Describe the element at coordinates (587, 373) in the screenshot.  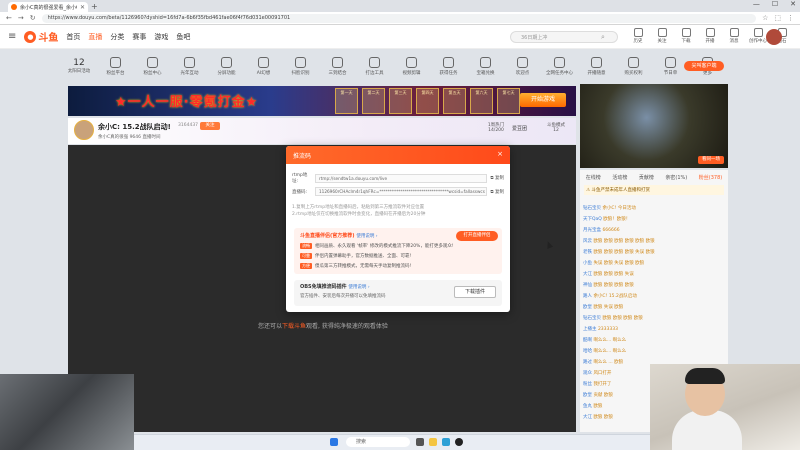
I see `chat-username: 观众` at that location.